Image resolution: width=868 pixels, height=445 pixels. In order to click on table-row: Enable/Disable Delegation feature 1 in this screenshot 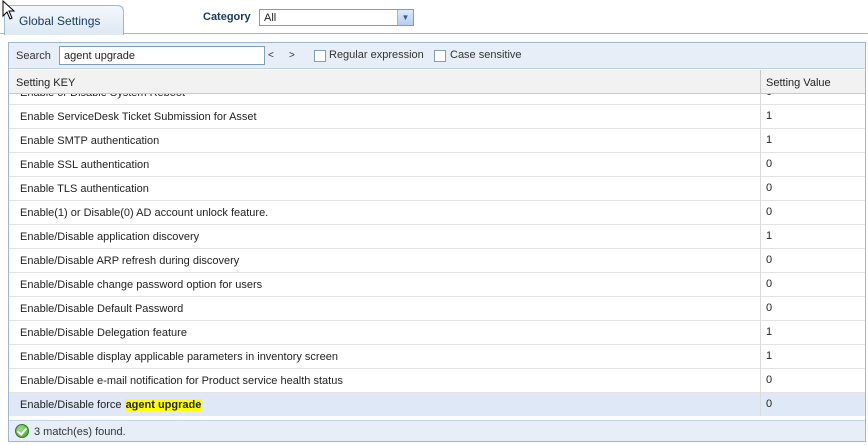, I will do `click(437, 333)`.